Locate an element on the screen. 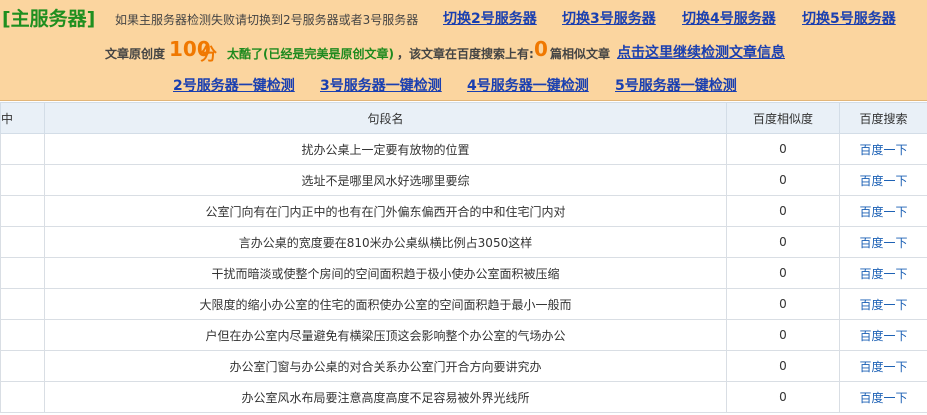 The image size is (927, 415). main-server-label: [主服务器] is located at coordinates (49, 19).